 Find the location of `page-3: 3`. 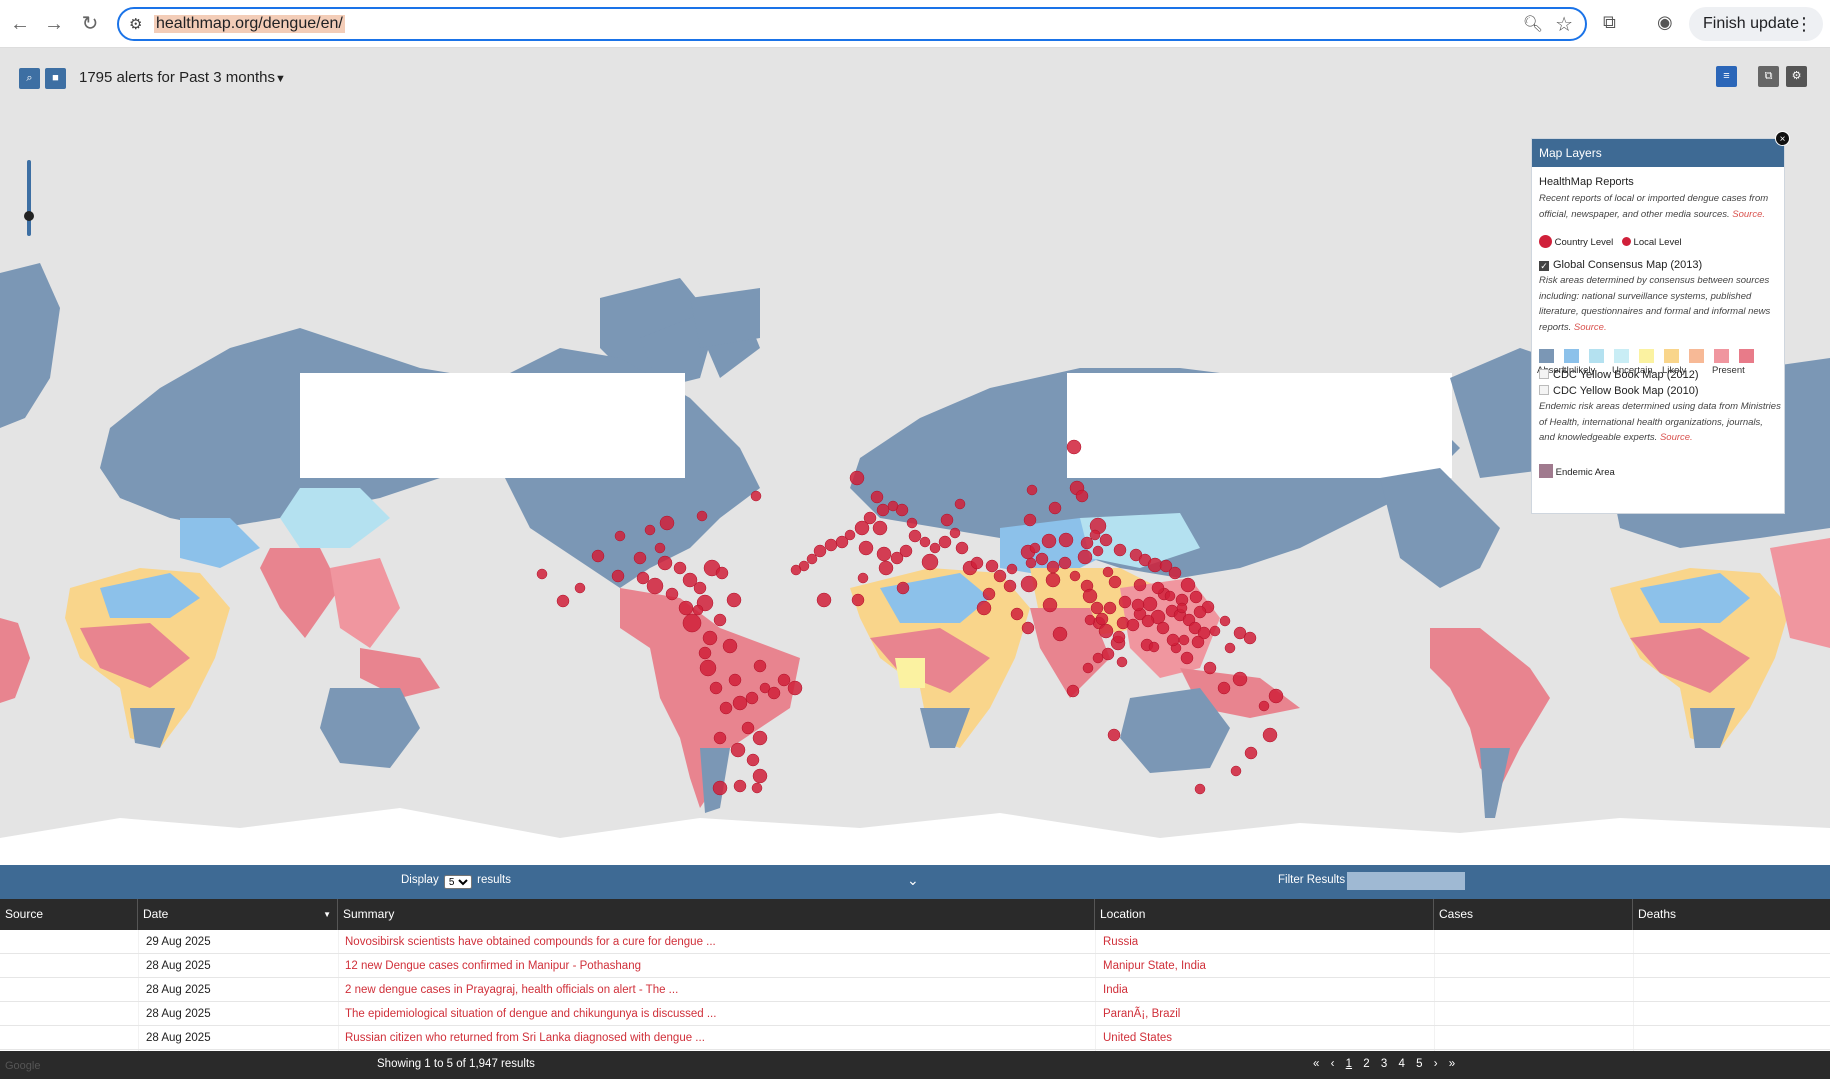

page-3: 3 is located at coordinates (1384, 1064).